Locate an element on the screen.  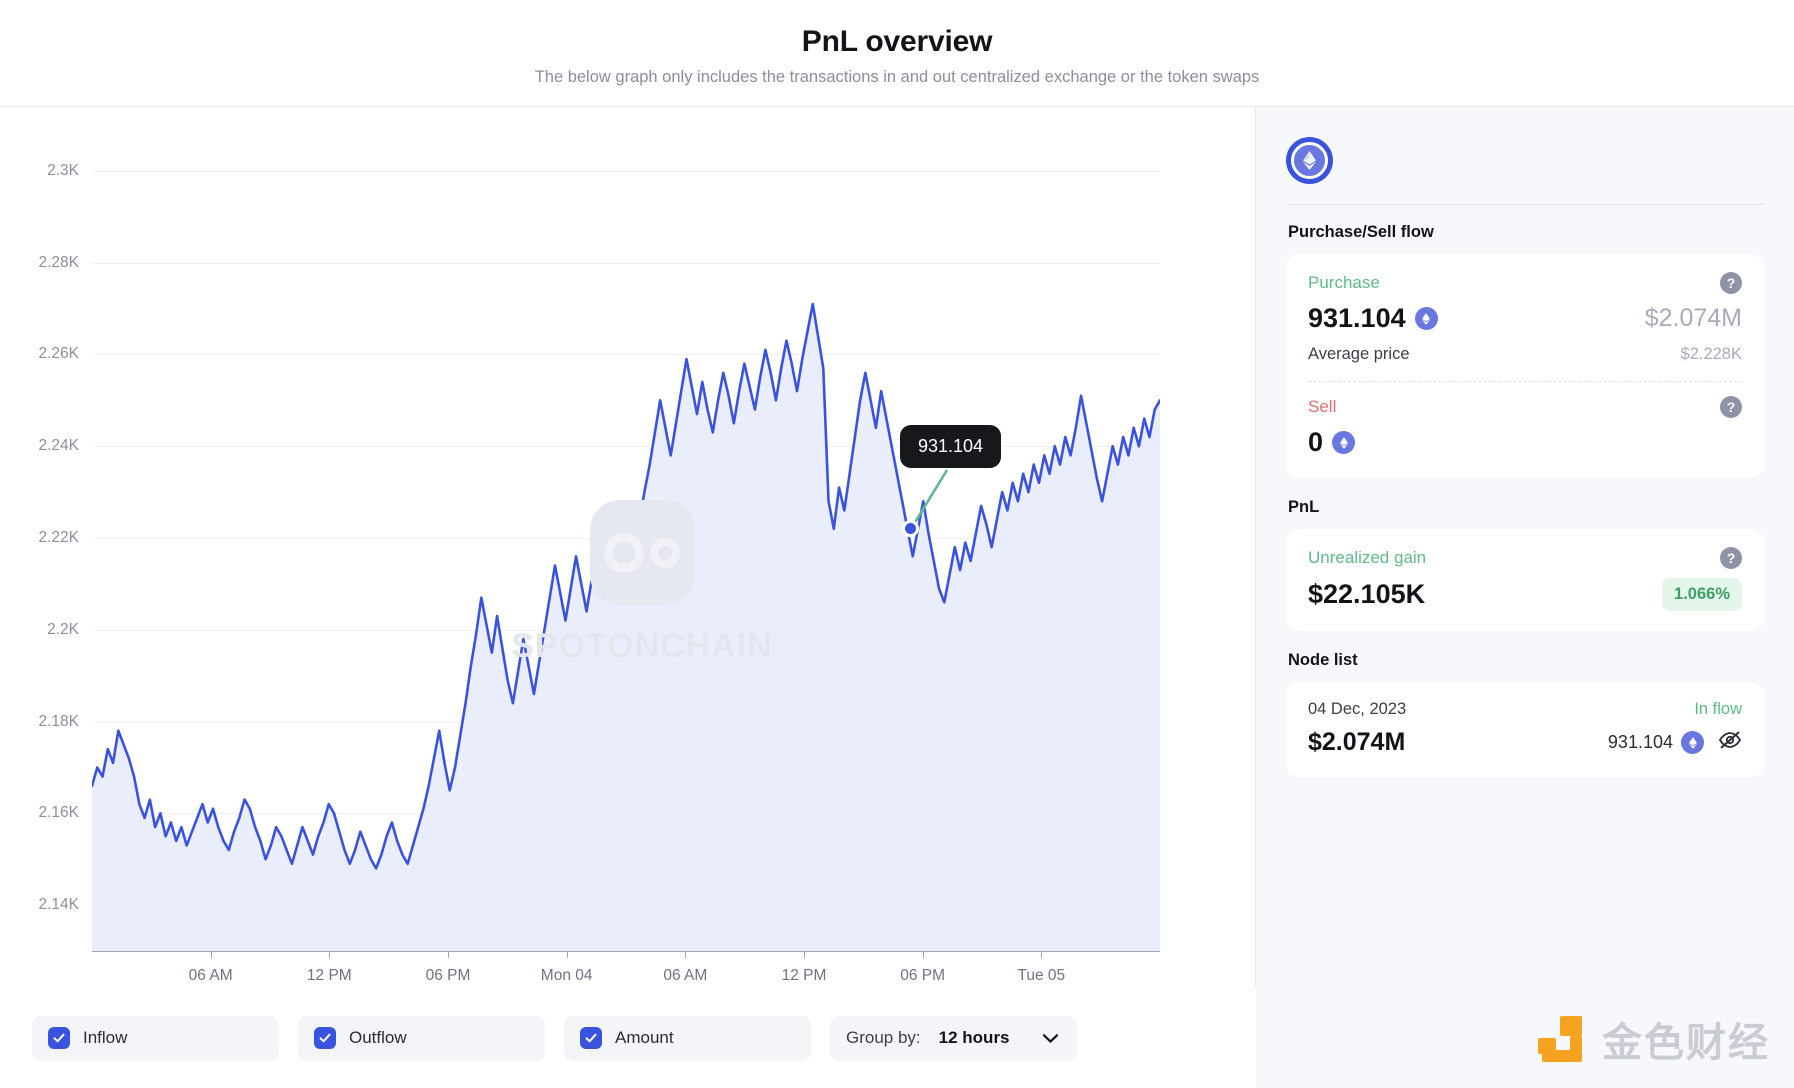
unrealized-gain-value: $22.105K is located at coordinates (1367, 594).